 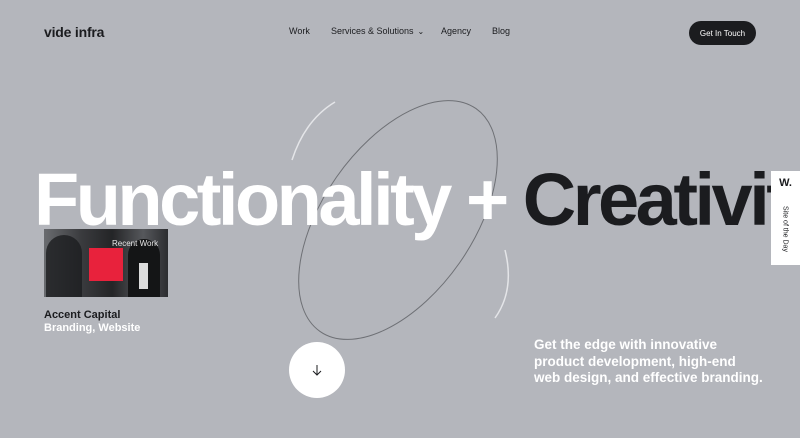 What do you see at coordinates (785, 229) in the screenshot?
I see `award-label: Site of the Day` at bounding box center [785, 229].